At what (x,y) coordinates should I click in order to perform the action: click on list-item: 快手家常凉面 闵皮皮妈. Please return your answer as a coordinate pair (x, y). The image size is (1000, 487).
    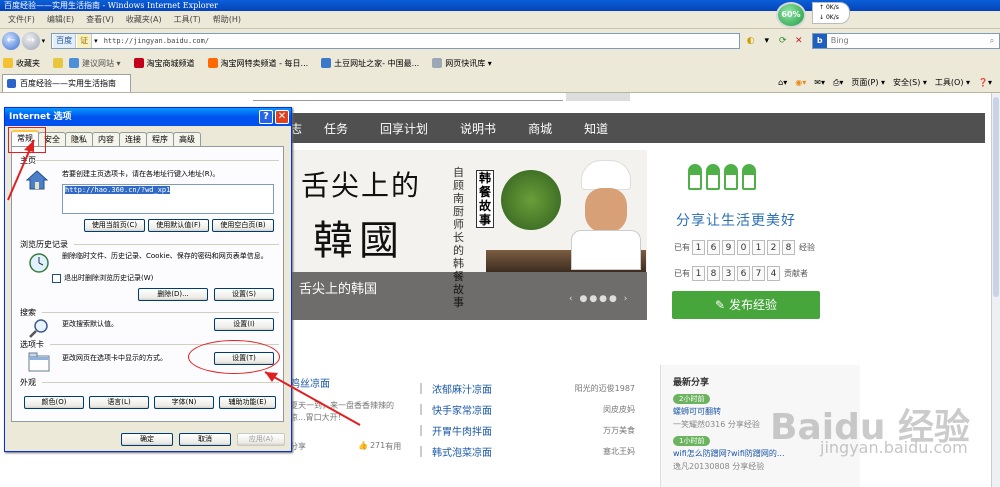
    Looking at the image, I should click on (527, 409).